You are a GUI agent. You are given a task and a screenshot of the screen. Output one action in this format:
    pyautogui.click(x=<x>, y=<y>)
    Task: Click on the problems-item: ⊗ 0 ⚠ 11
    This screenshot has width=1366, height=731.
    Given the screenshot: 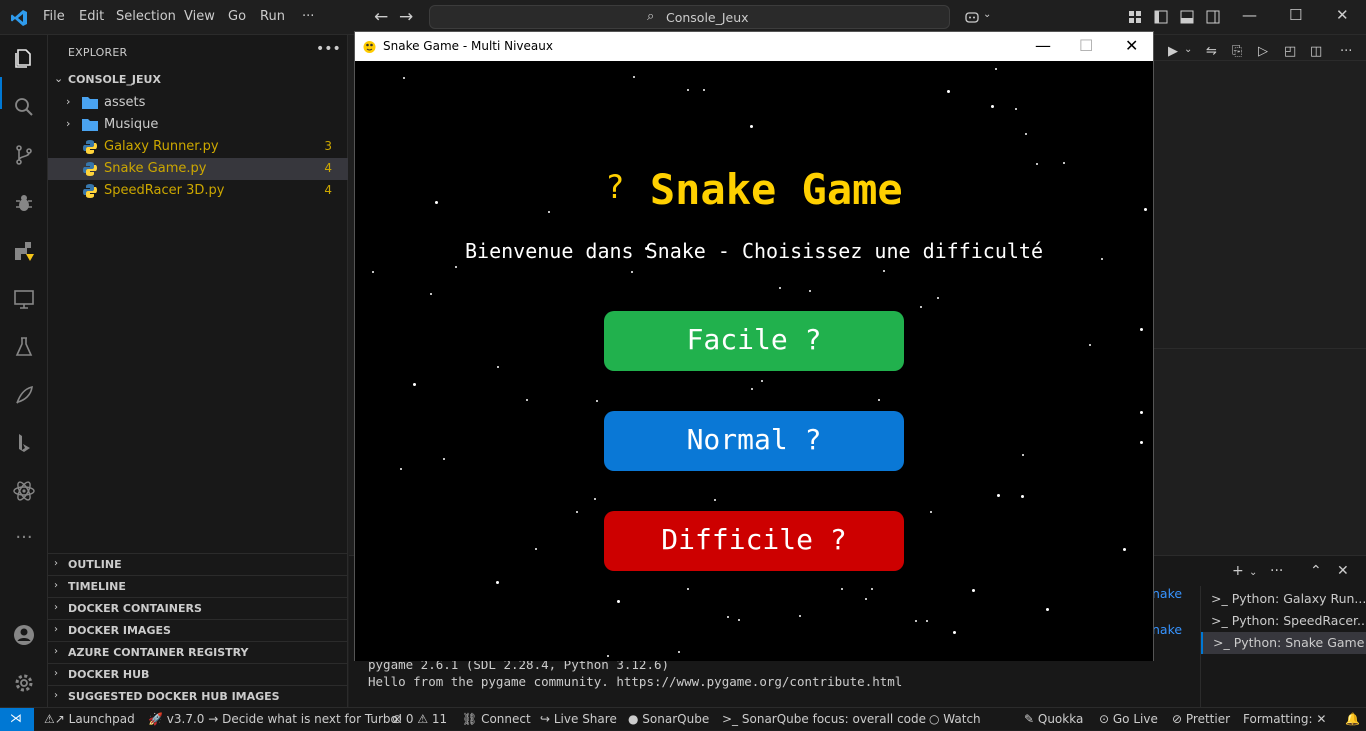 What is the action you would take?
    pyautogui.click(x=419, y=719)
    